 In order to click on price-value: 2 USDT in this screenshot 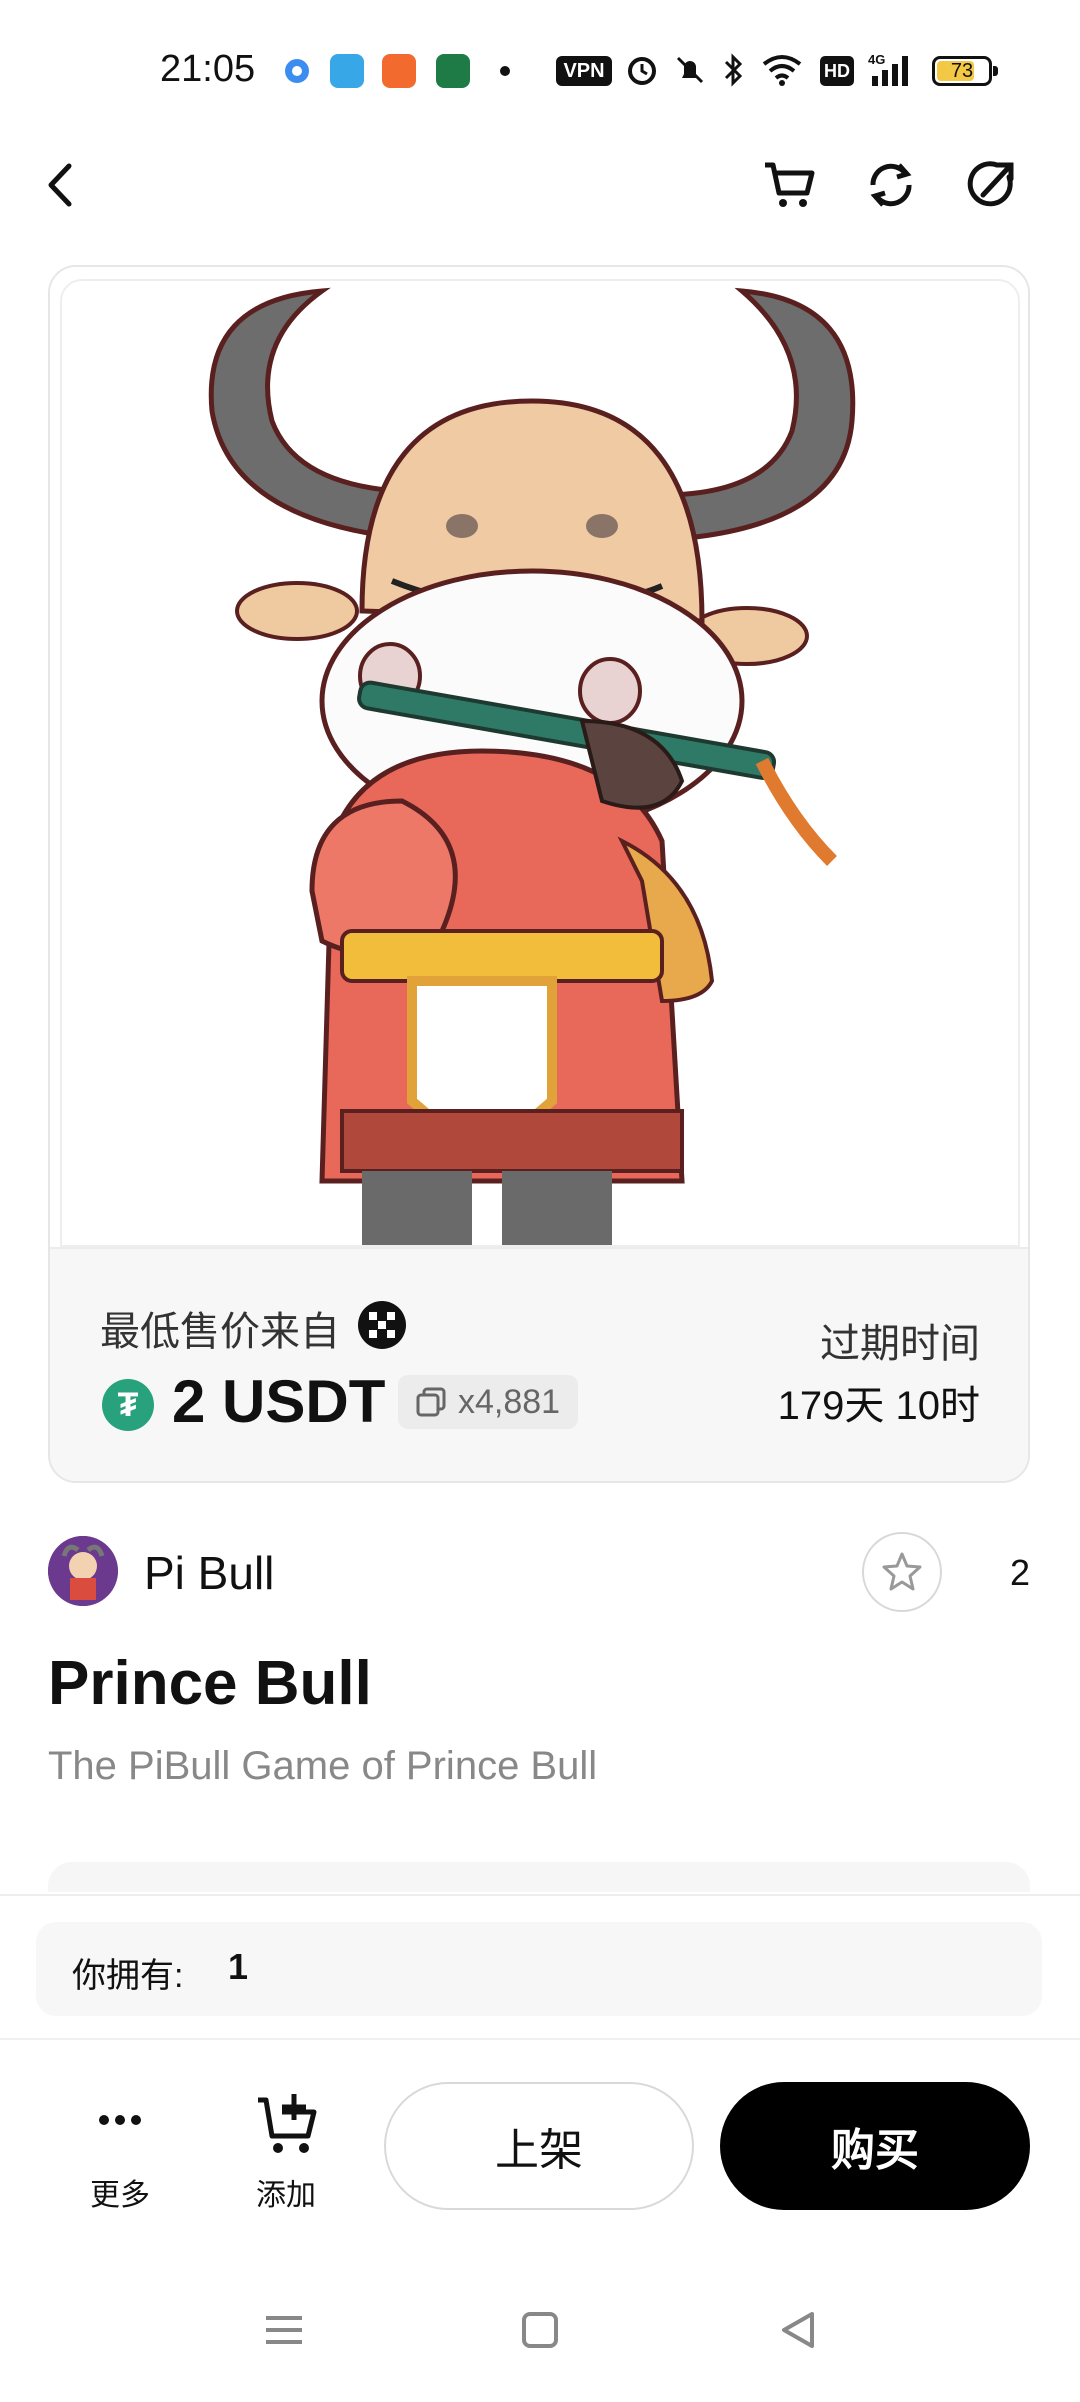, I will do `click(279, 1401)`.